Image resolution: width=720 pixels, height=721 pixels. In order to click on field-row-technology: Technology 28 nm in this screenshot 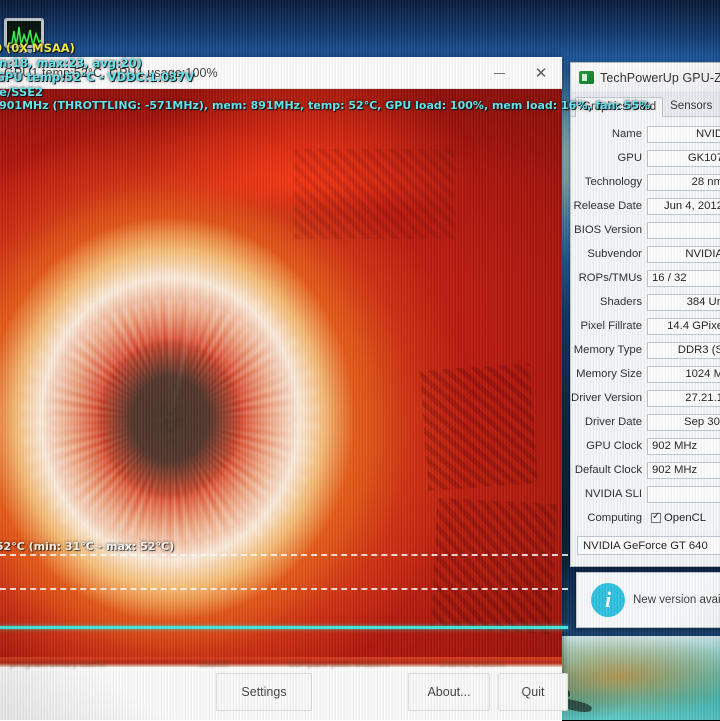, I will do `click(645, 182)`.